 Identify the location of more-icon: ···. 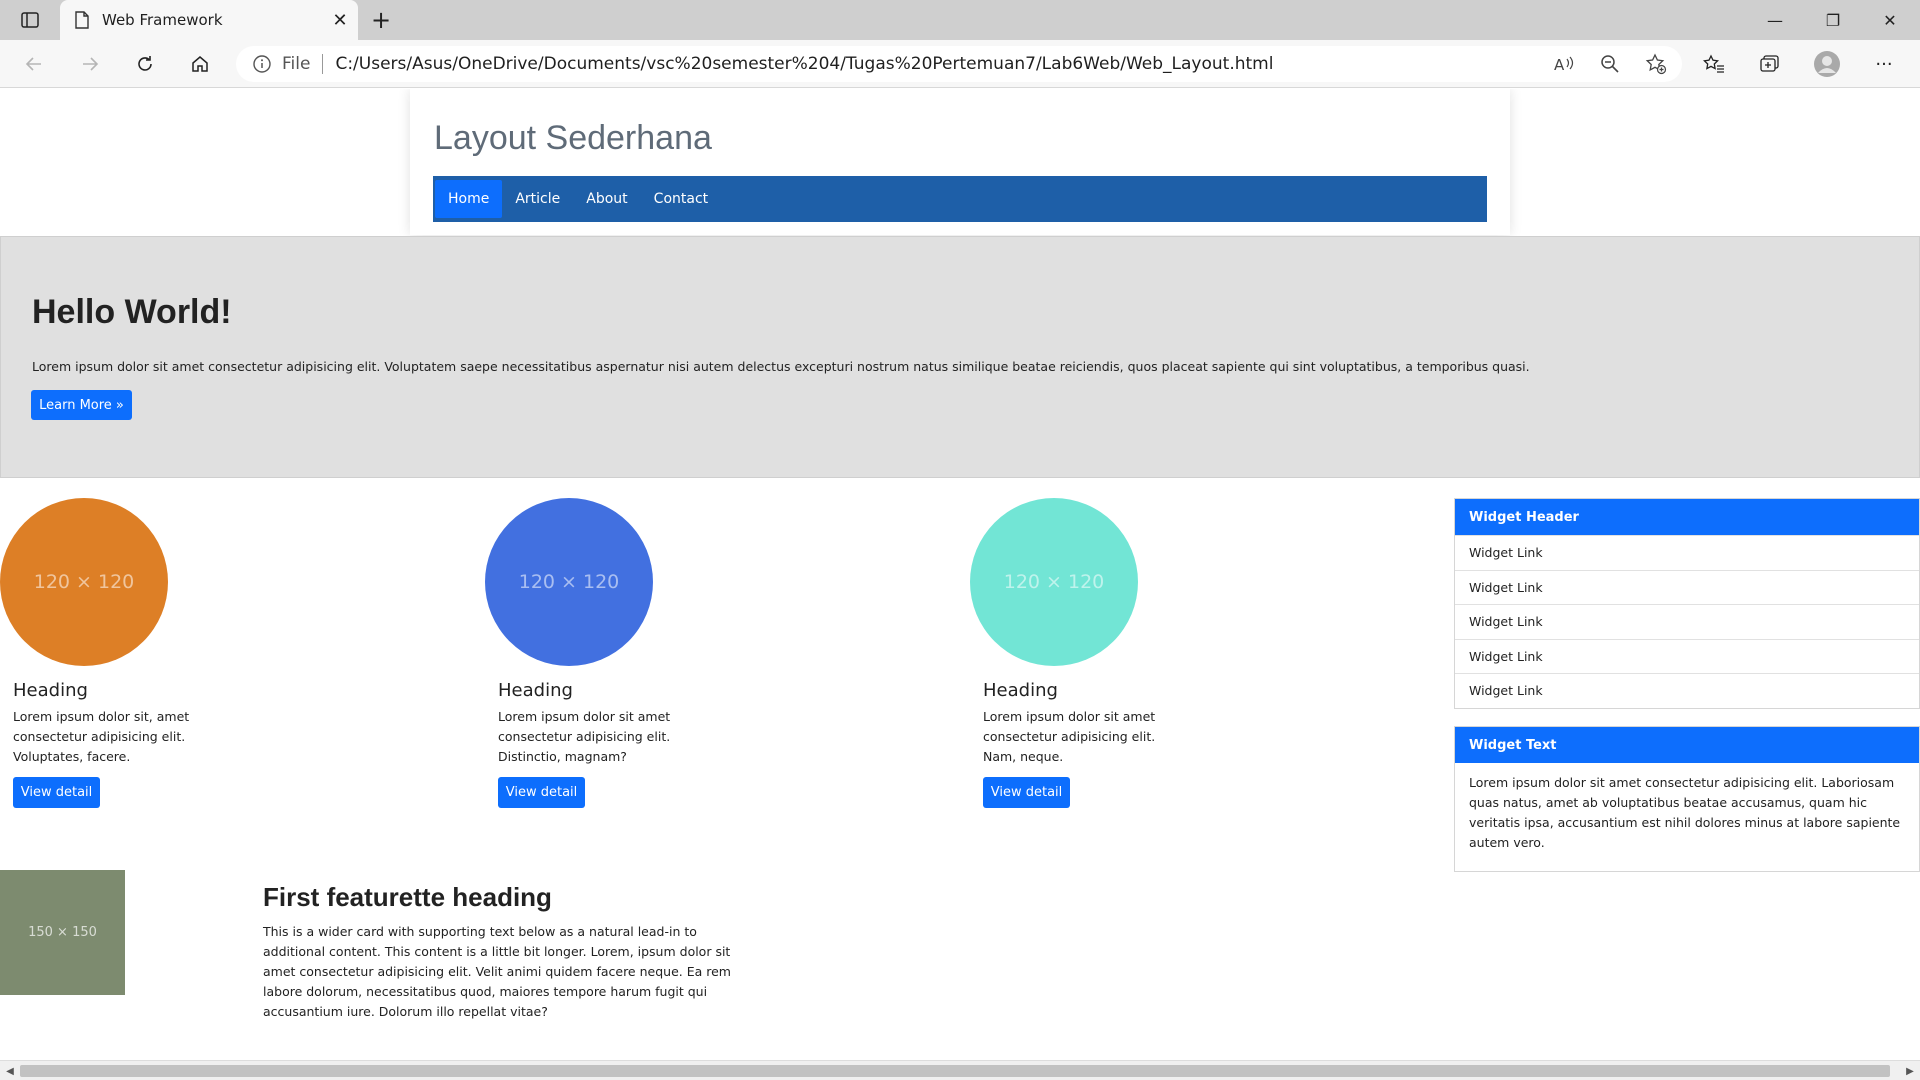
(1884, 64).